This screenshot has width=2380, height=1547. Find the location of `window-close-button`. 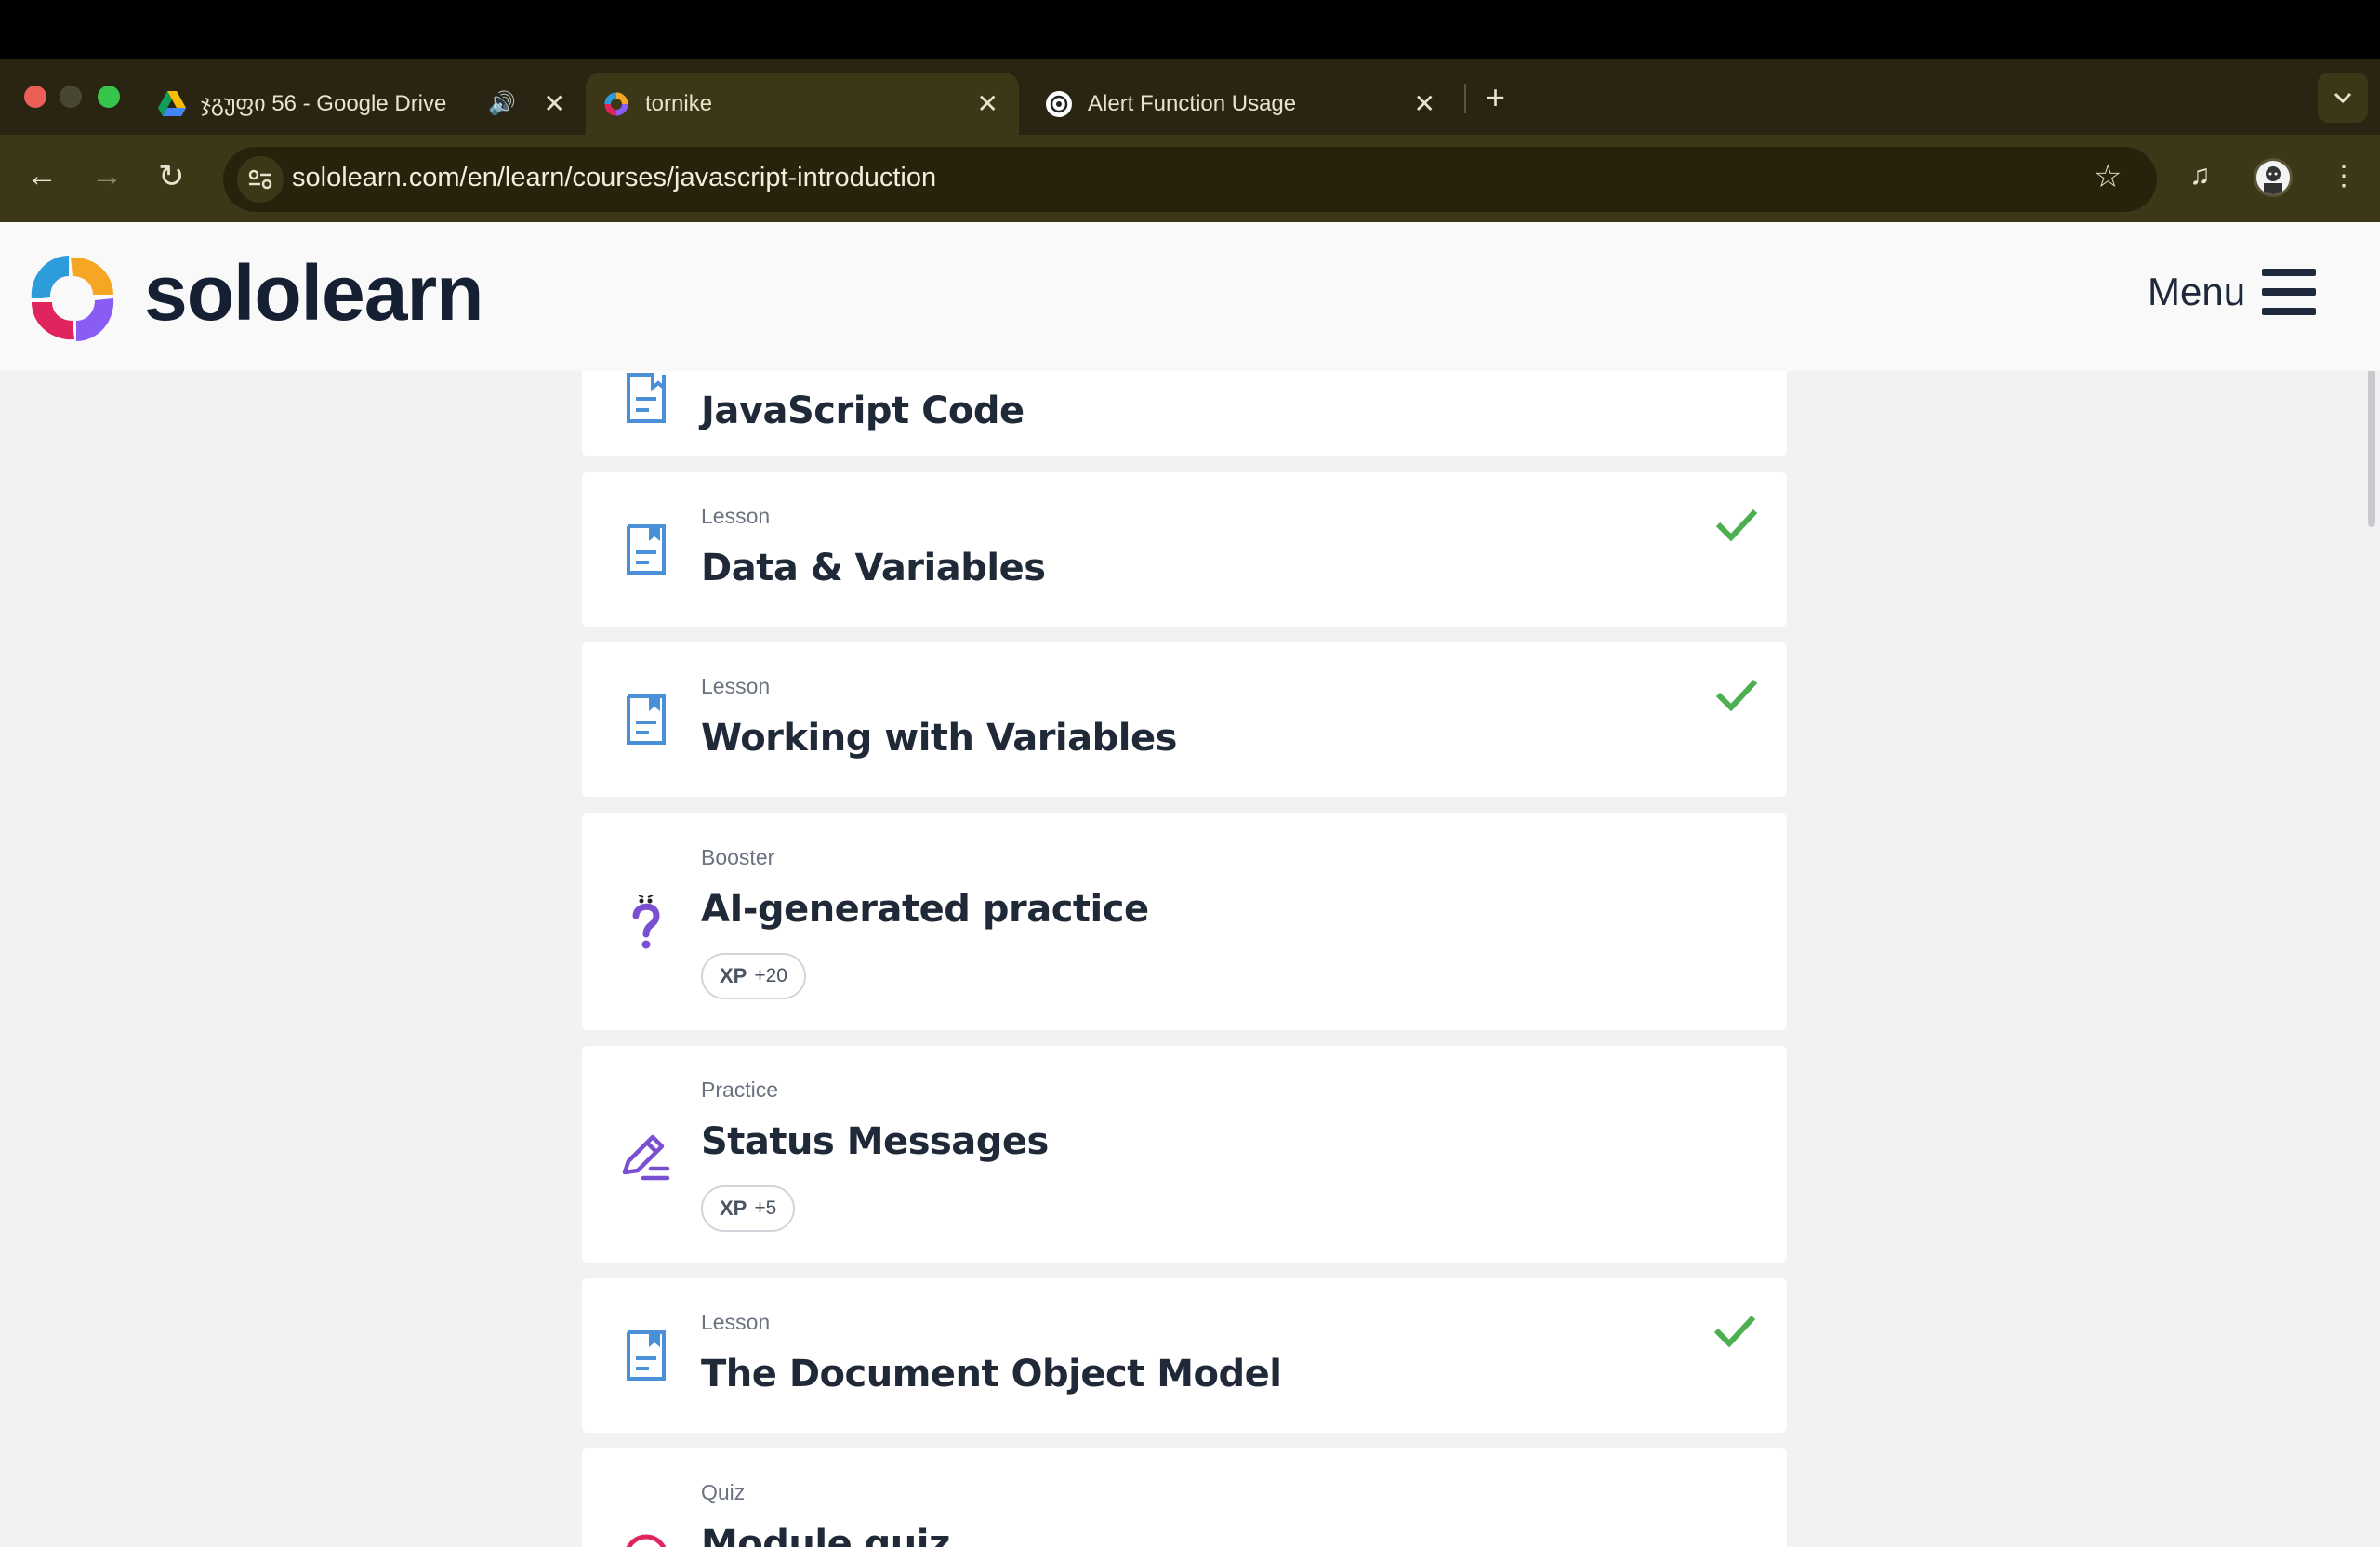

window-close-button is located at coordinates (35, 97).